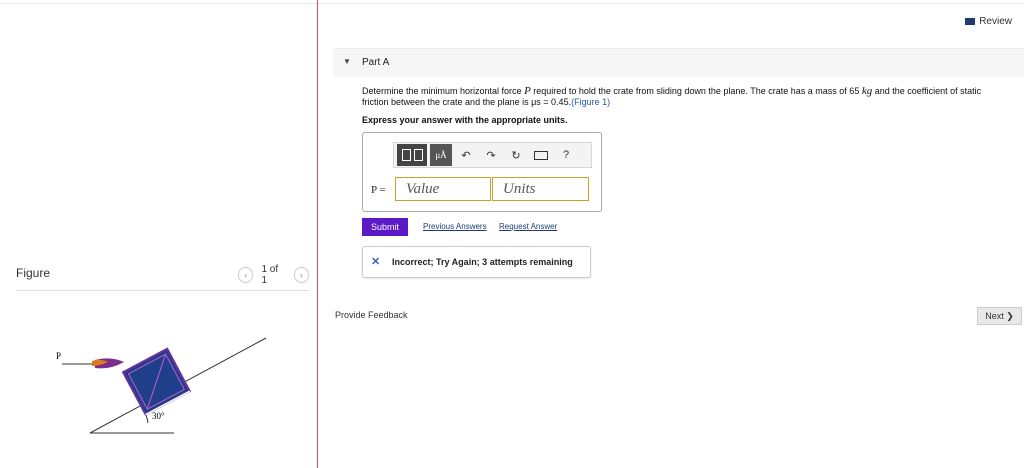 This screenshot has width=1024, height=468. What do you see at coordinates (163, 277) in the screenshot?
I see `figure-header: Figure ‹ 1 of 1 ›` at bounding box center [163, 277].